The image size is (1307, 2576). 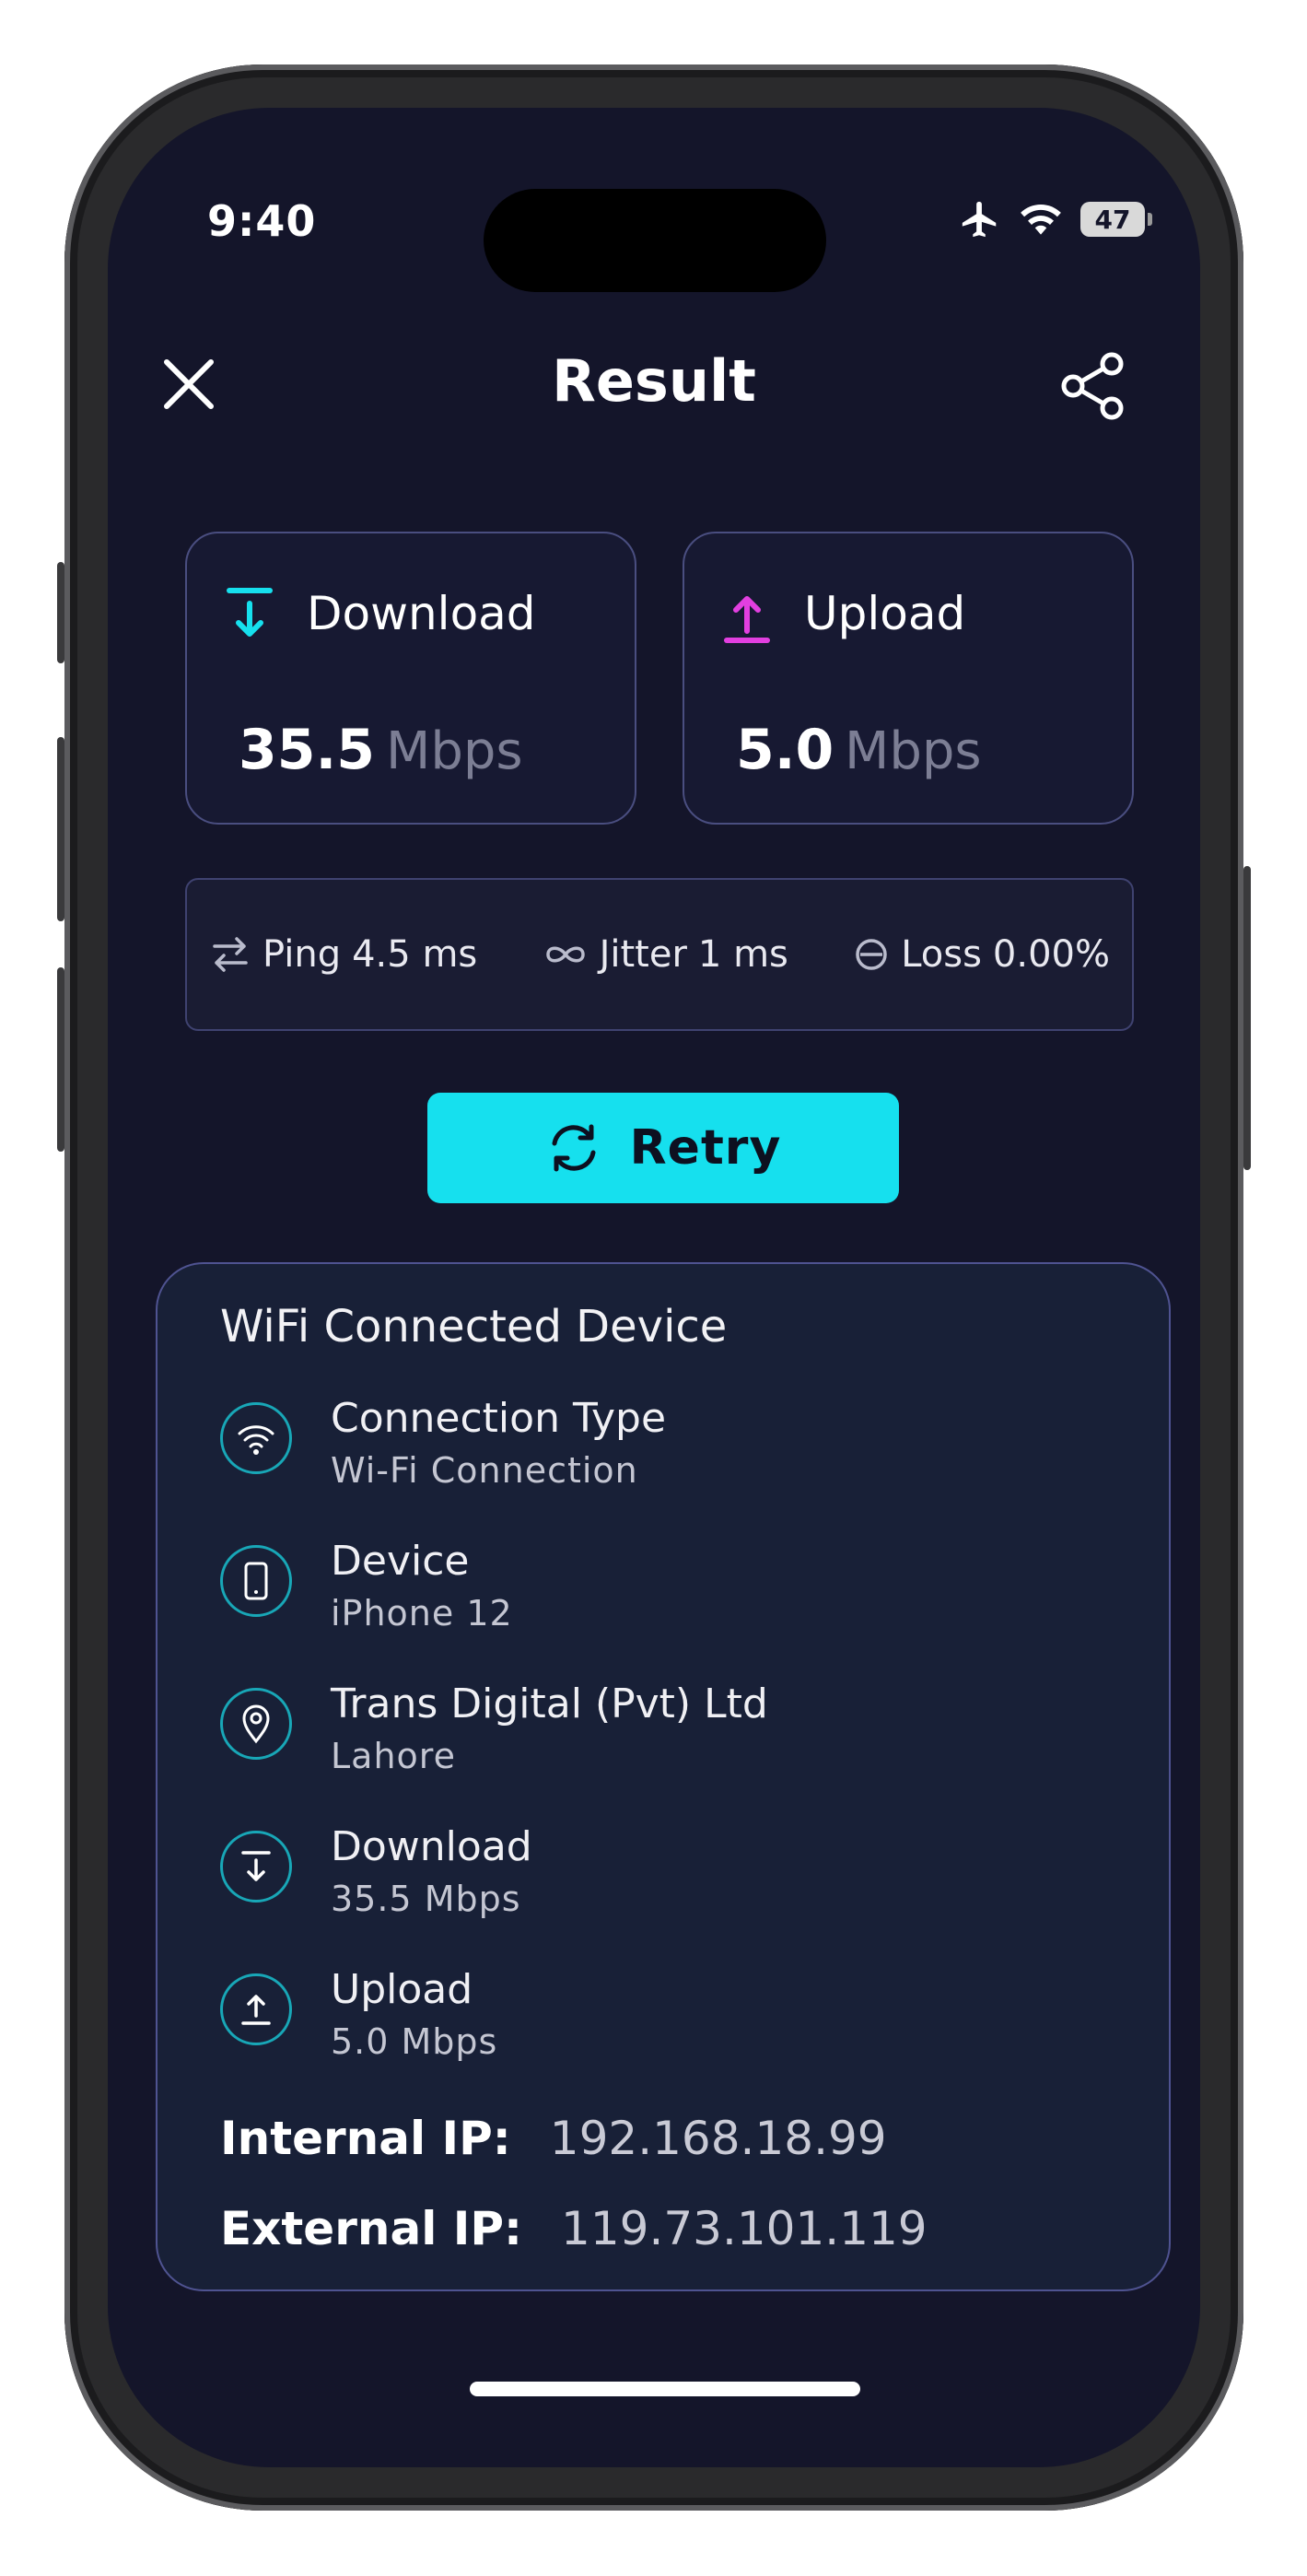 I want to click on upload-unit: Mbps, so click(x=914, y=751).